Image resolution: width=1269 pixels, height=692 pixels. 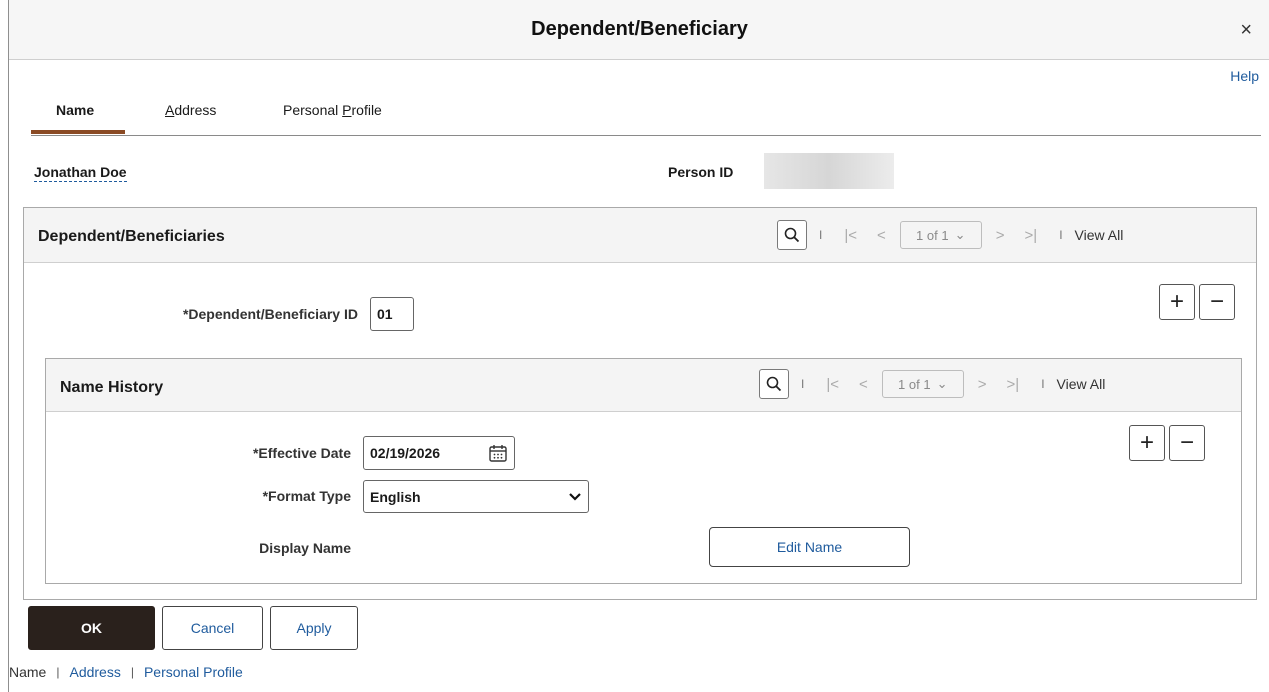 What do you see at coordinates (575, 497) in the screenshot?
I see `chevron-down-icon` at bounding box center [575, 497].